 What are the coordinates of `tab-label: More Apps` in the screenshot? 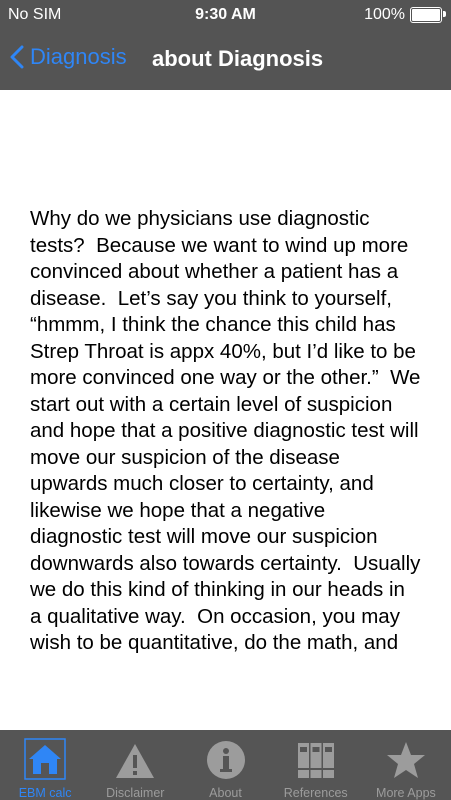 It's located at (406, 793).